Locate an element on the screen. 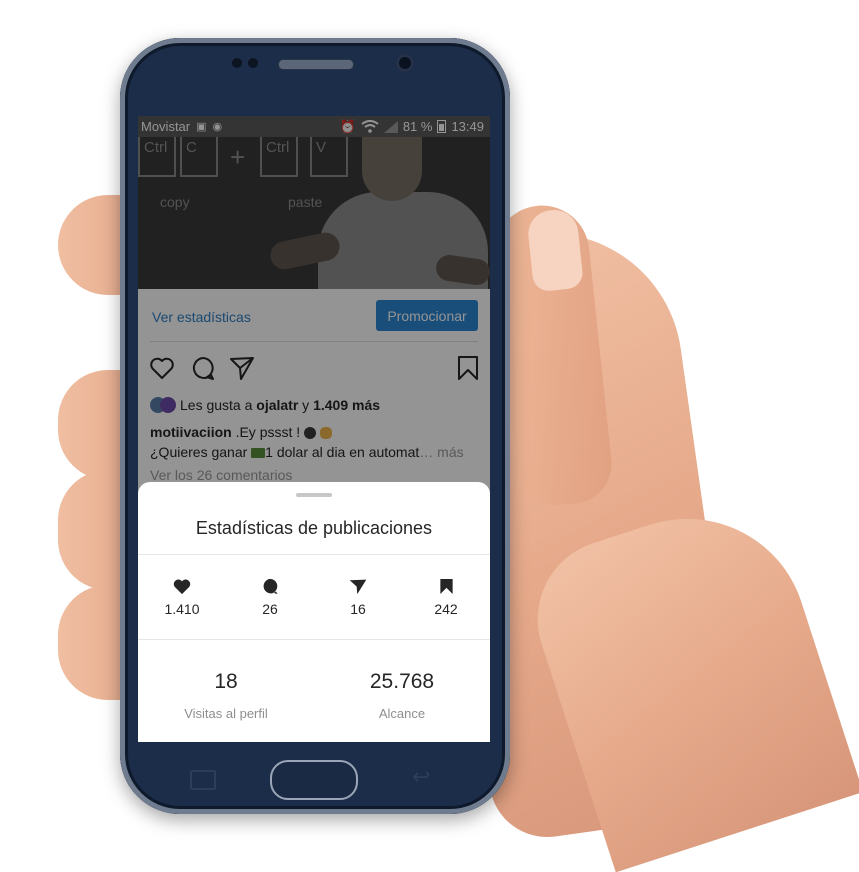 The width and height of the screenshot is (859, 872). speaker-grill is located at coordinates (316, 64).